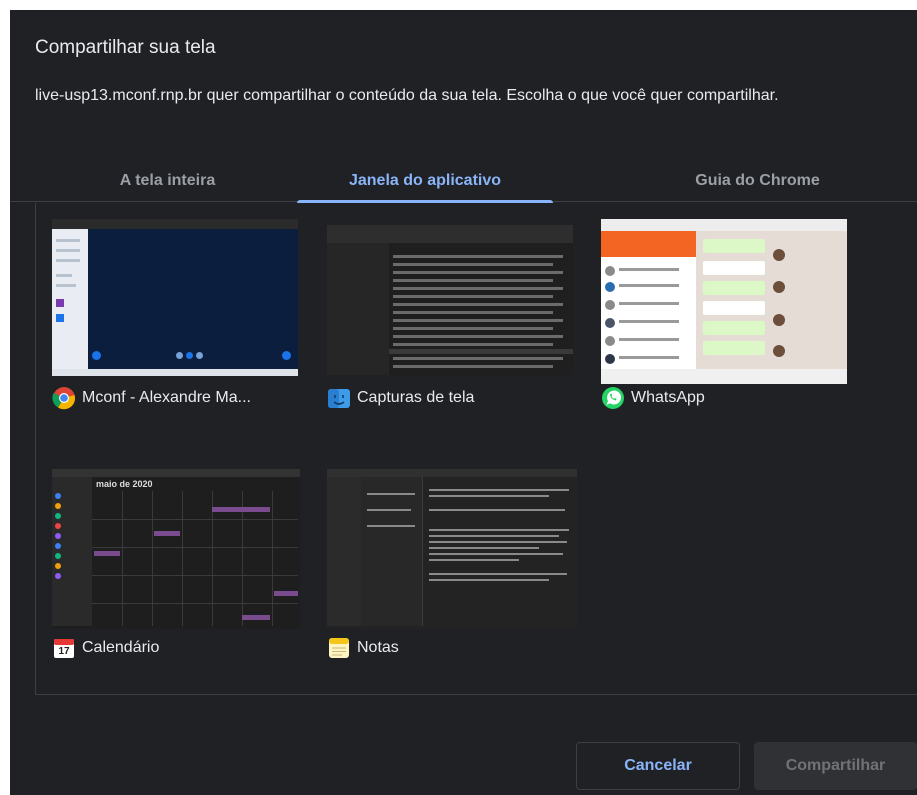 This screenshot has height=795, width=917. What do you see at coordinates (757, 181) in the screenshot?
I see `tab-chrome-tab: Guia do Chrome` at bounding box center [757, 181].